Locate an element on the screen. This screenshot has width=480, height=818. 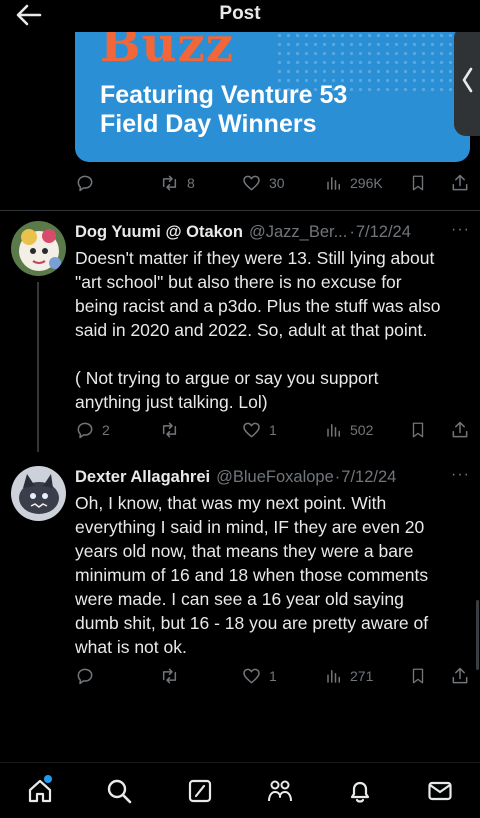
author-handle: @BlueFoxalope is located at coordinates (275, 477).